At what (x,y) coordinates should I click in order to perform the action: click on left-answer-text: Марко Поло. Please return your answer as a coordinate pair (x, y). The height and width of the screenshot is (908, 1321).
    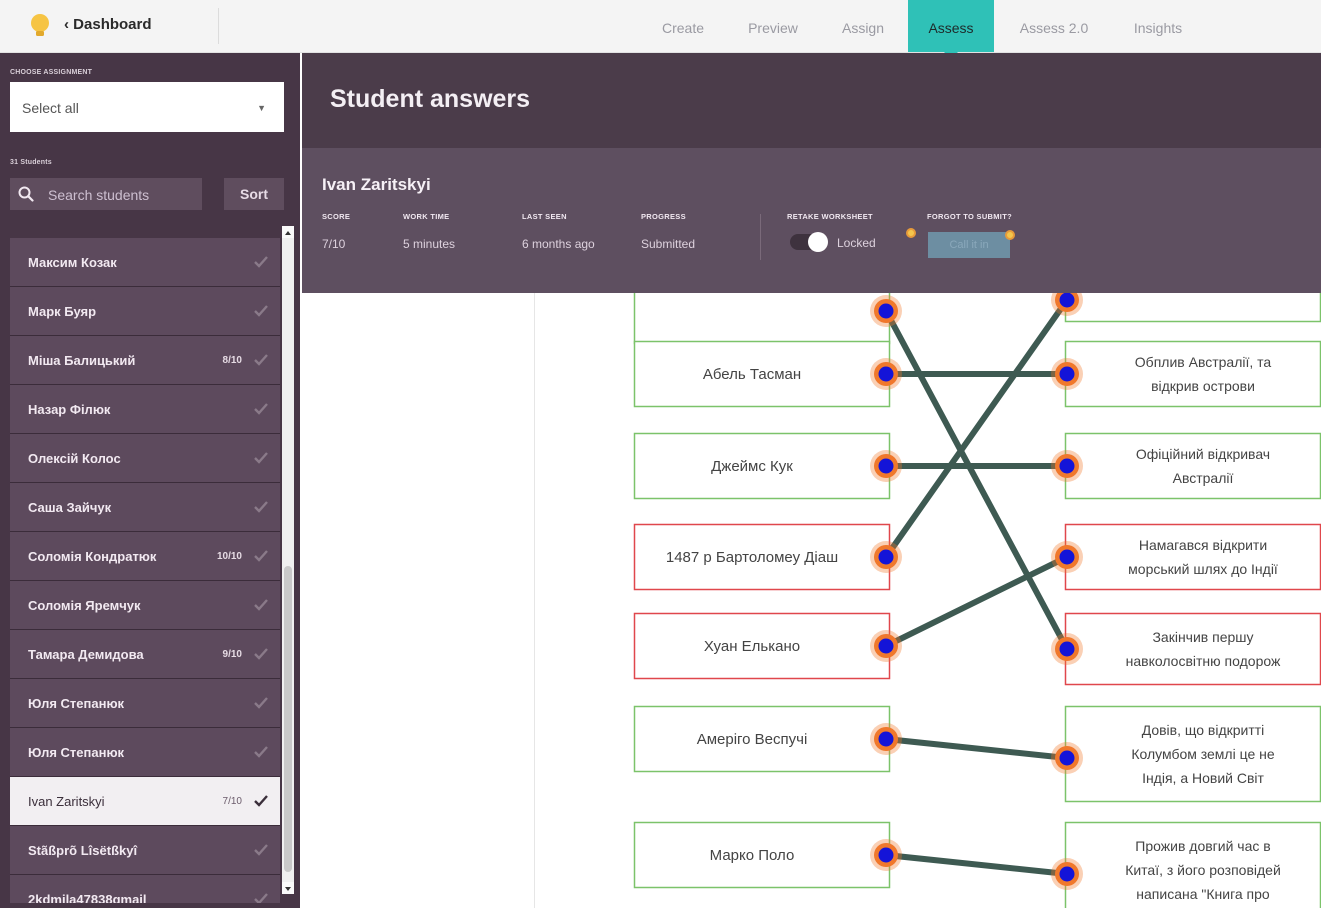
    Looking at the image, I should click on (752, 855).